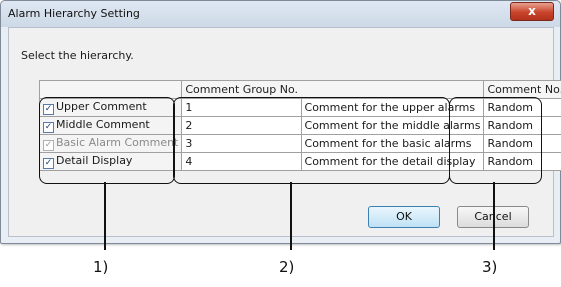 Image resolution: width=561 pixels, height=287 pixels. I want to click on header-comment-no: Comment No., so click(522, 89).